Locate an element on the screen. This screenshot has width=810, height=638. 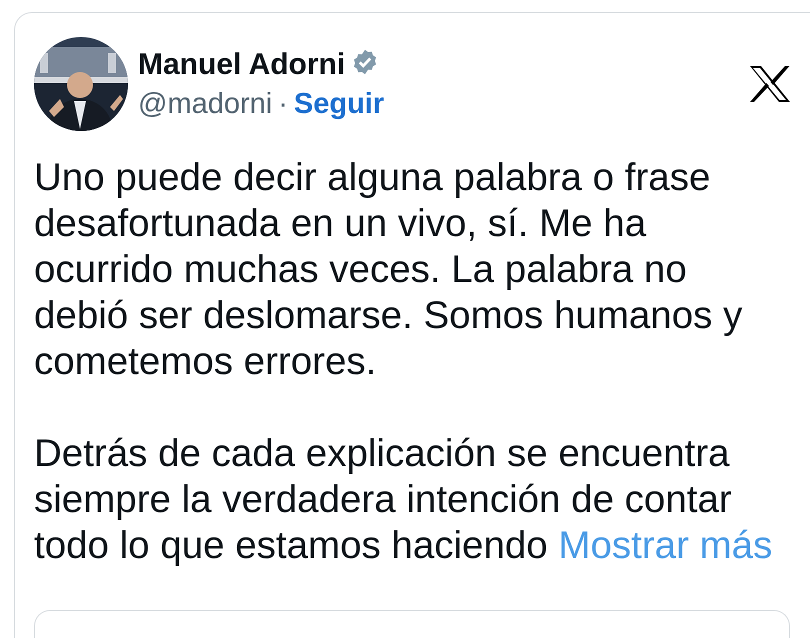
author-handle: @madorni is located at coordinates (205, 104).